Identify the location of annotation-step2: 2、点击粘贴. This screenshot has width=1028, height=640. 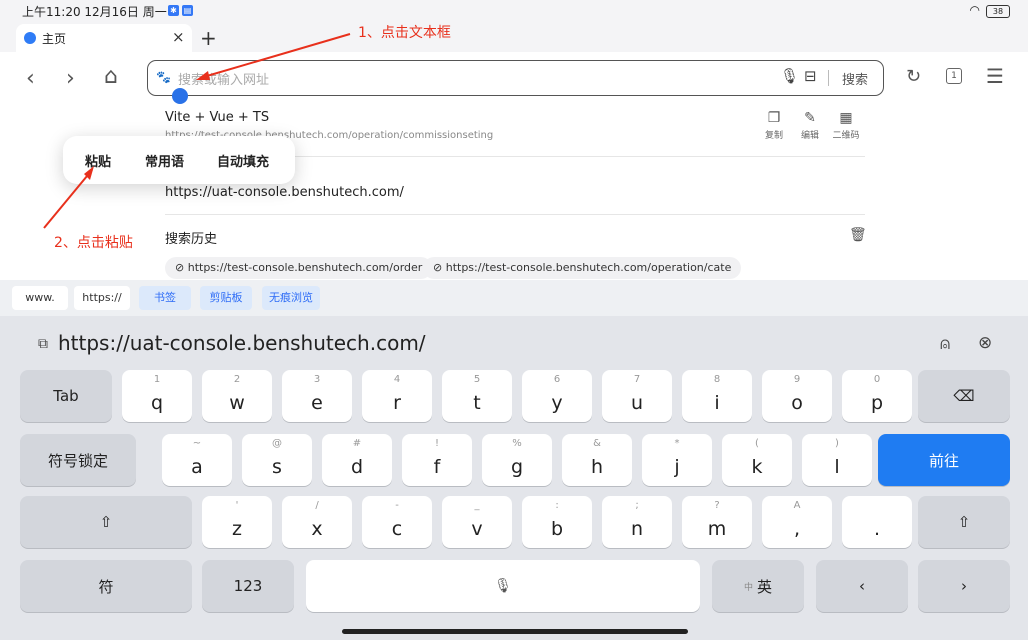
(93, 243).